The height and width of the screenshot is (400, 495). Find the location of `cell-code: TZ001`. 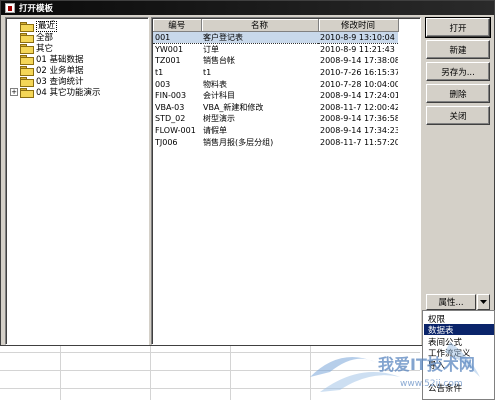

cell-code: TZ001 is located at coordinates (168, 61).